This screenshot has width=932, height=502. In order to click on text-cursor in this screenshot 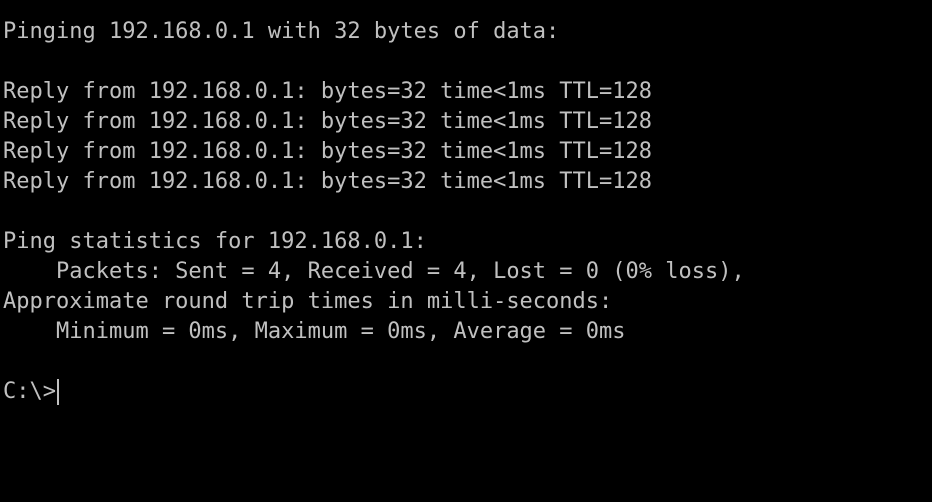, I will do `click(57, 392)`.